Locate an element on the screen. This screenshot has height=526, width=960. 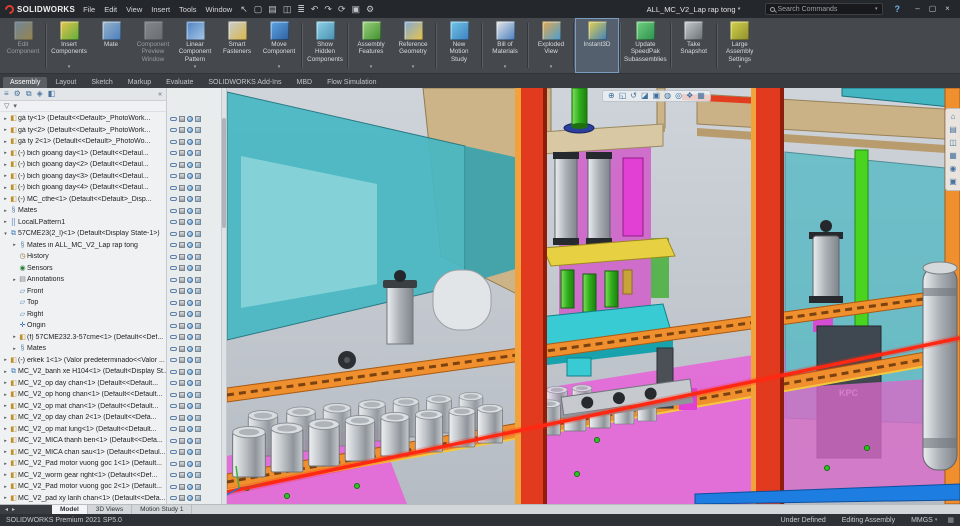
filter-dropdown-icon: ▾ is located at coordinates (15, 106).